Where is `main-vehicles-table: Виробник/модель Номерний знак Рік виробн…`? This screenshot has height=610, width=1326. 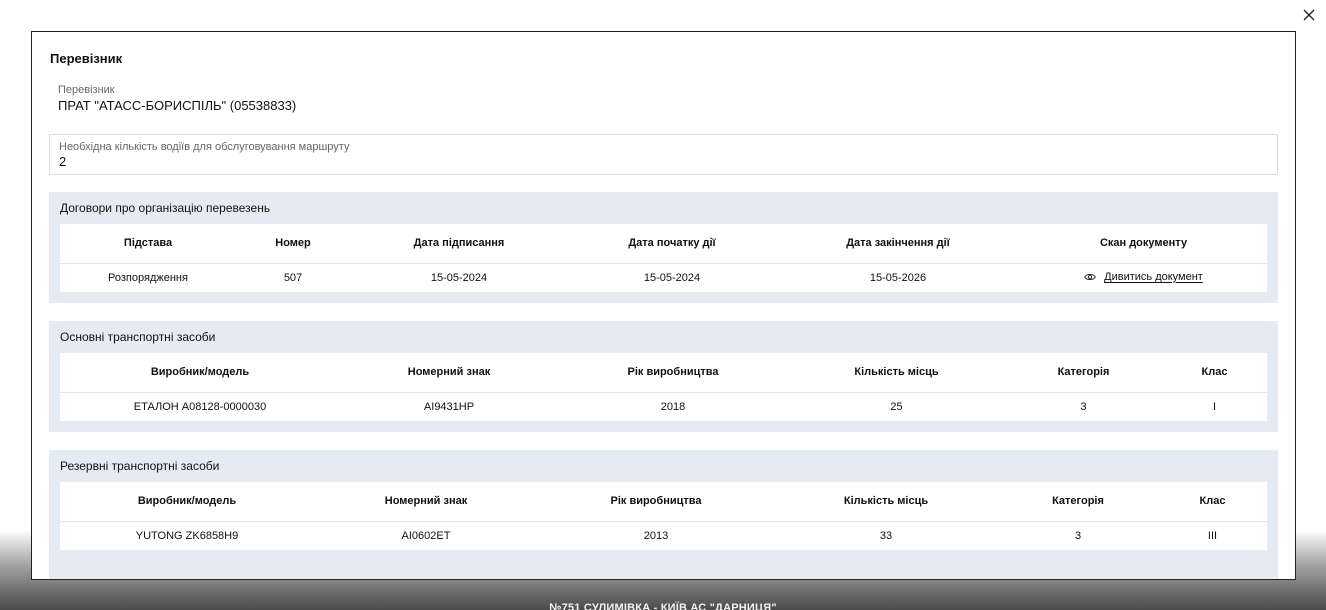
main-vehicles-table: Виробник/модель Номерний знак Рік виробн… is located at coordinates (663, 387).